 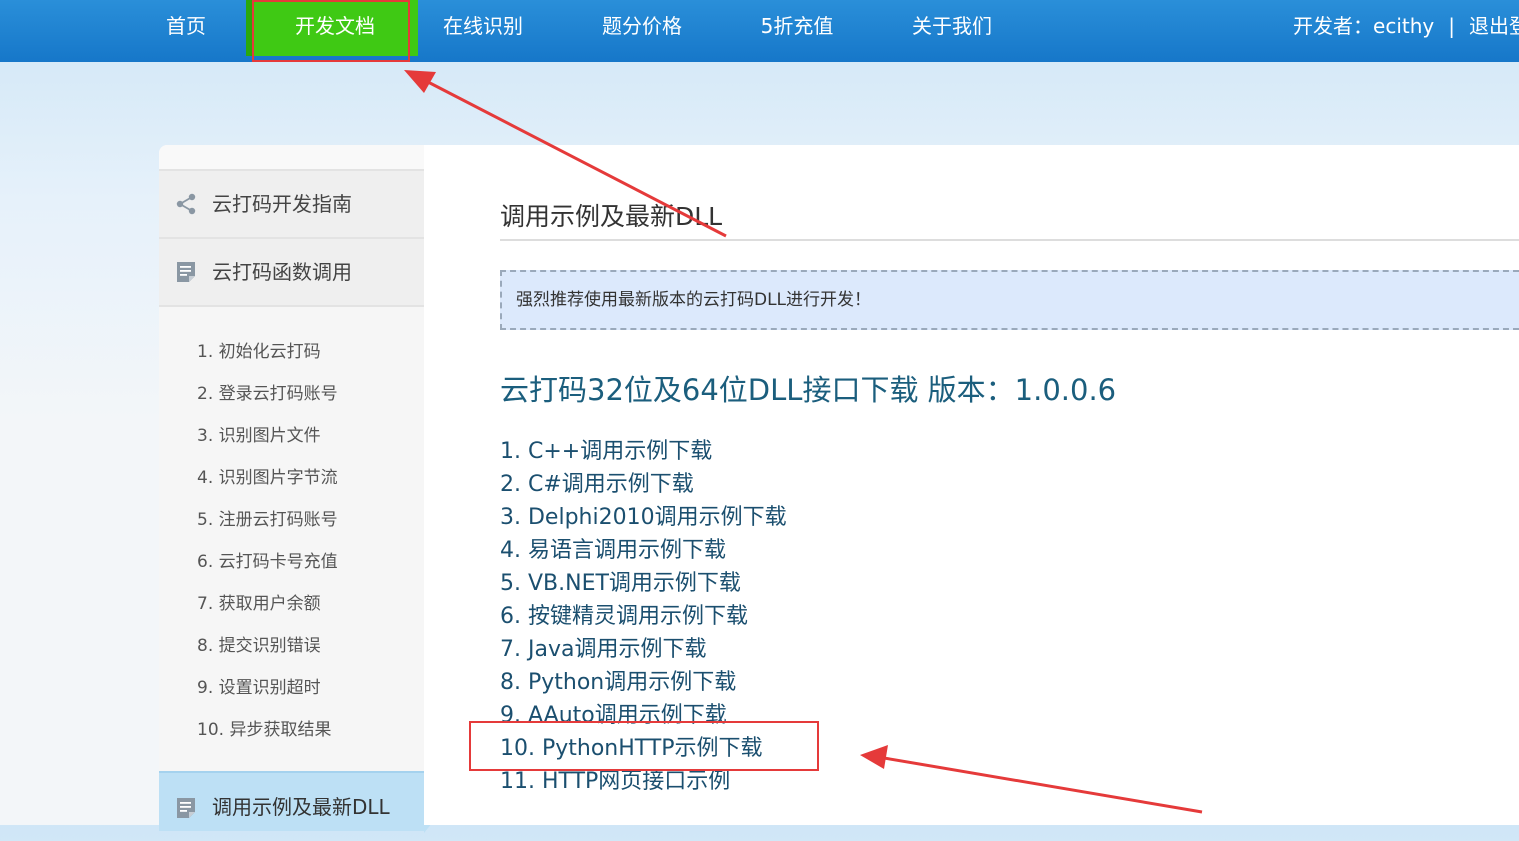 I want to click on arrow-head-top, so click(x=420, y=81).